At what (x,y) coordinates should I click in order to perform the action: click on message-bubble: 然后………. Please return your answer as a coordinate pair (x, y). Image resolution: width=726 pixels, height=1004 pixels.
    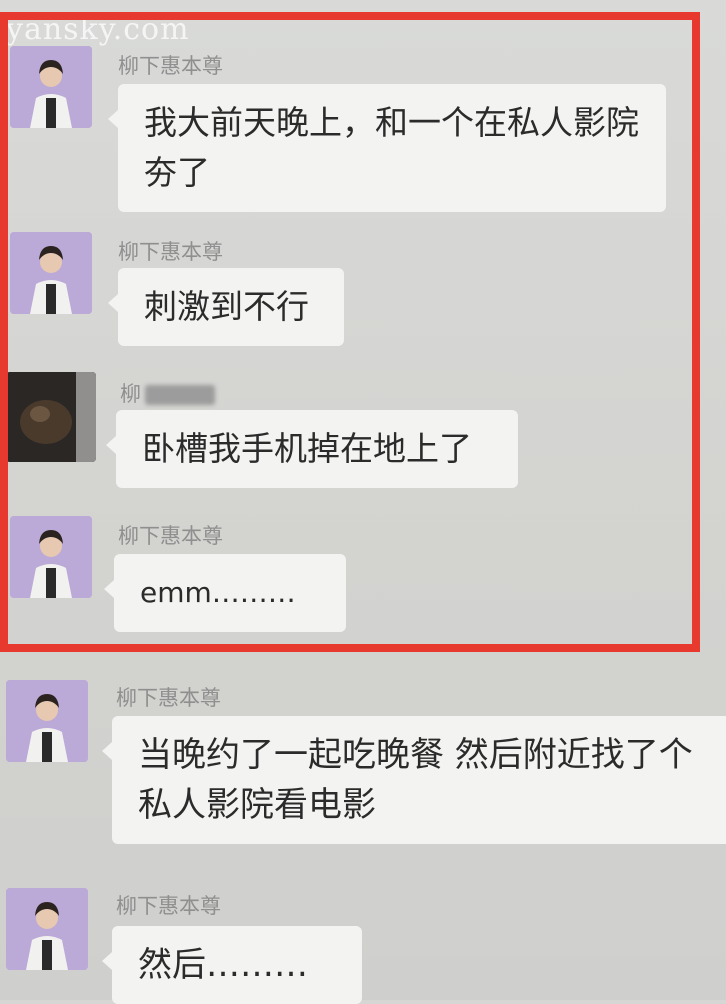
    Looking at the image, I should click on (232, 965).